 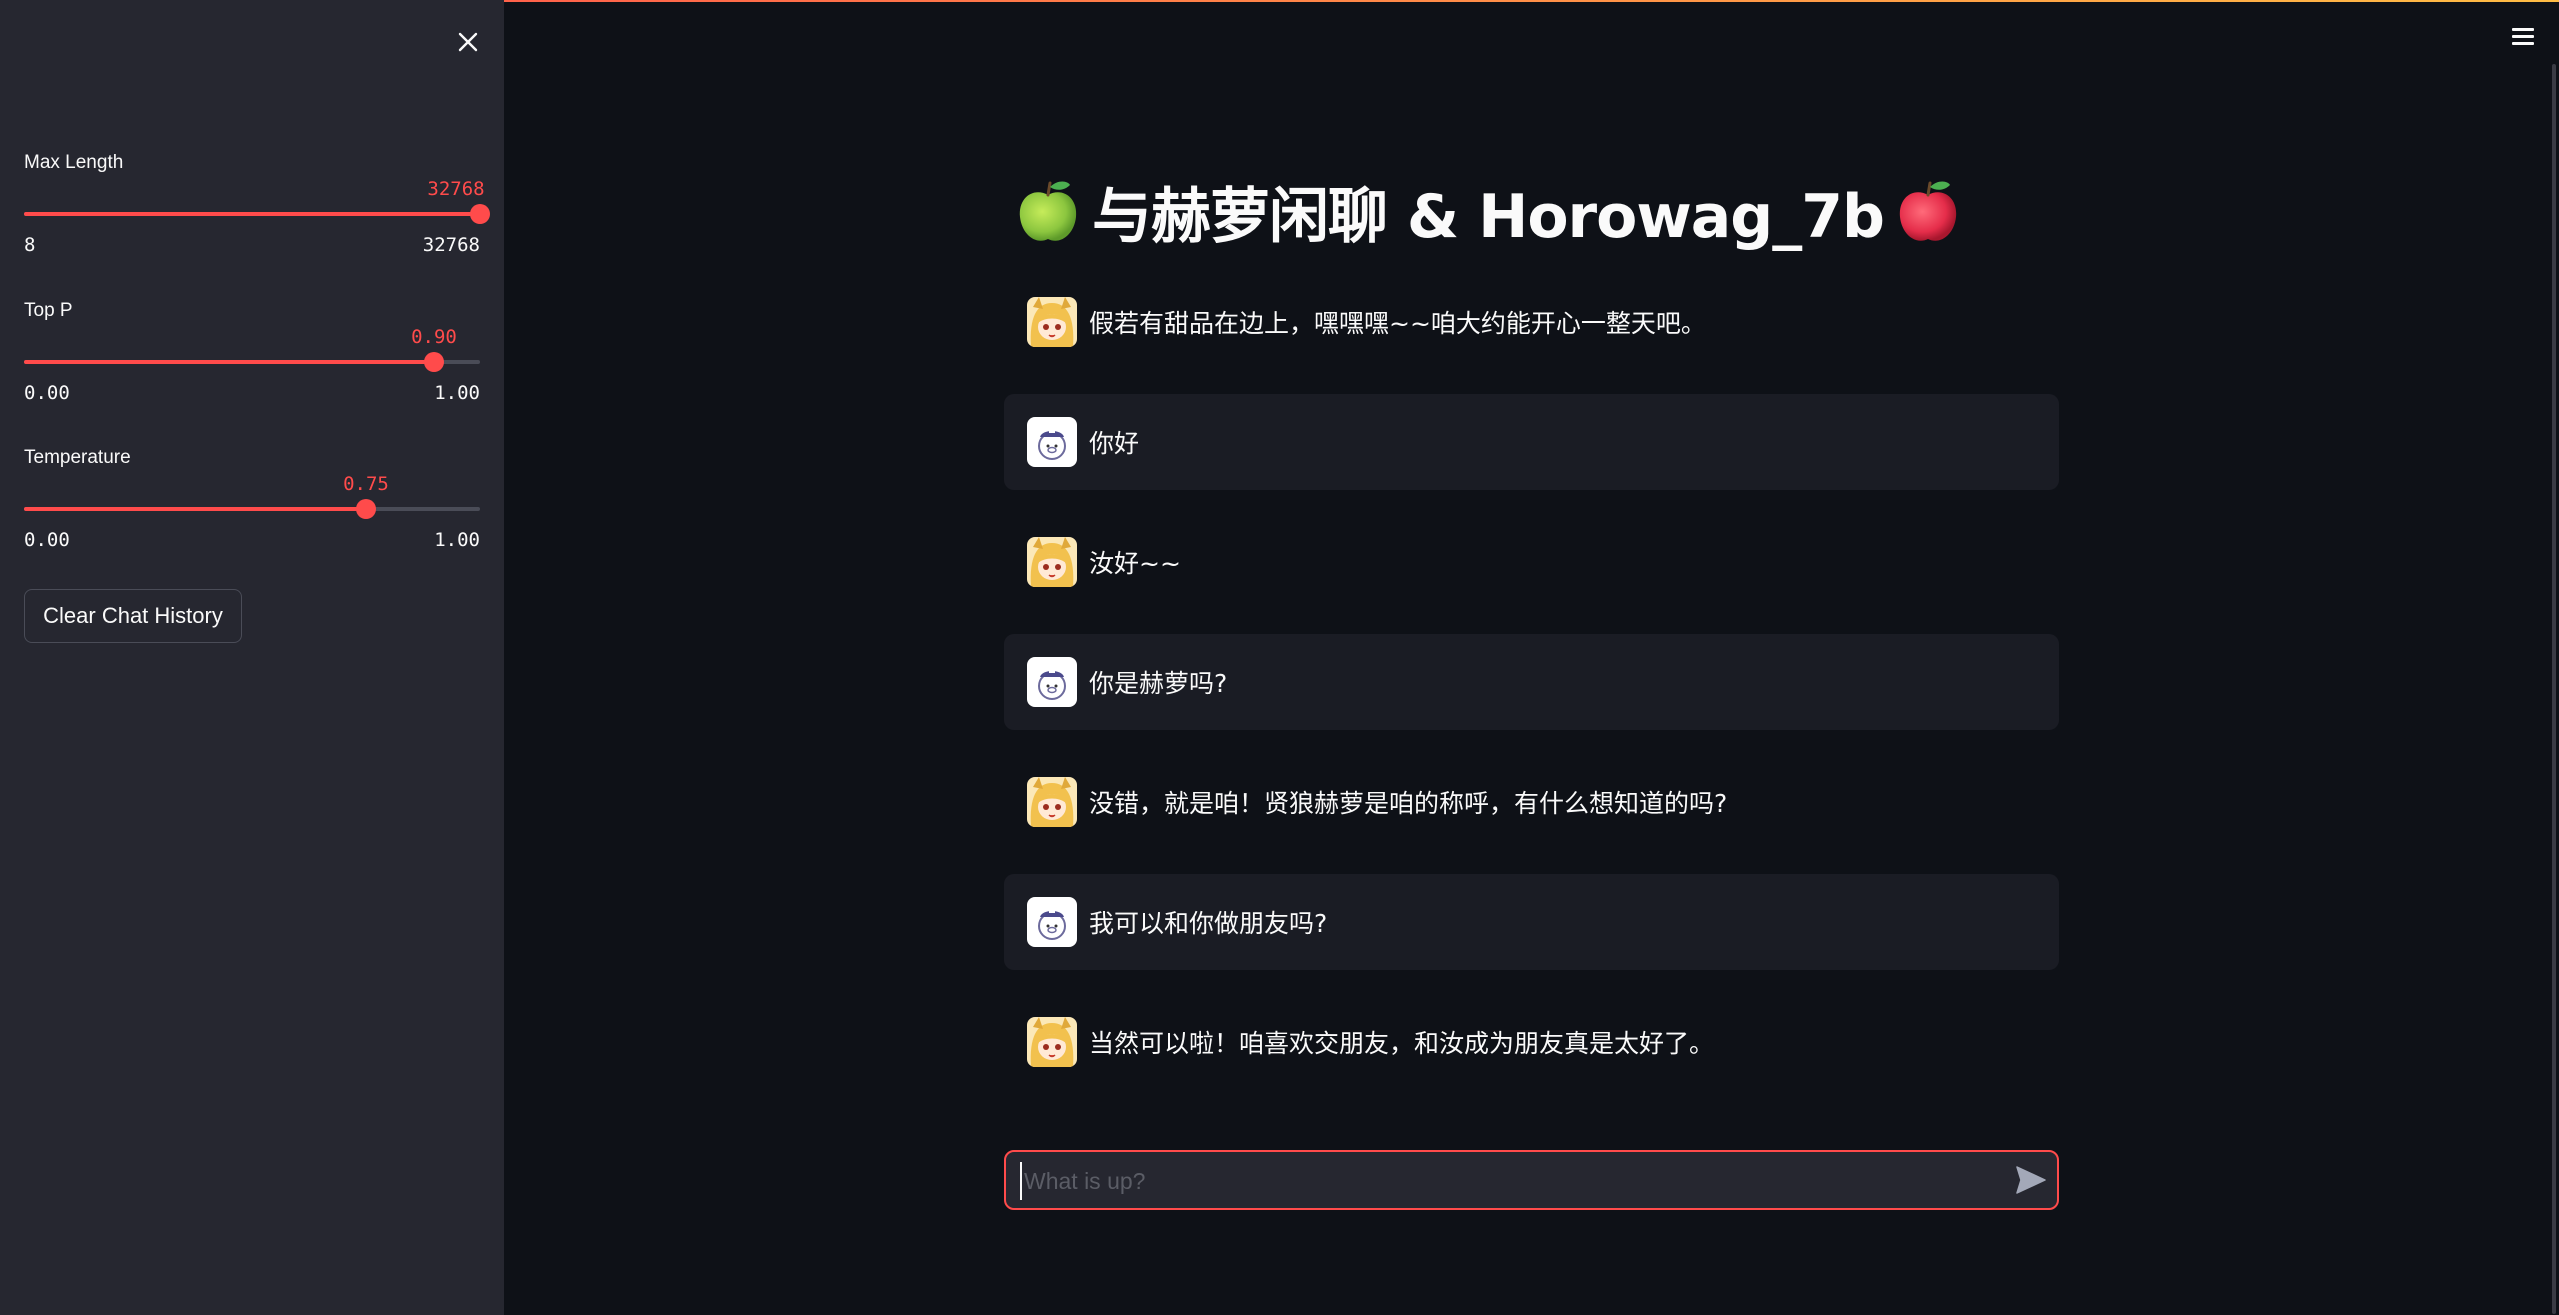 What do you see at coordinates (1531, 442) in the screenshot?
I see `chat-message-user: 你好` at bounding box center [1531, 442].